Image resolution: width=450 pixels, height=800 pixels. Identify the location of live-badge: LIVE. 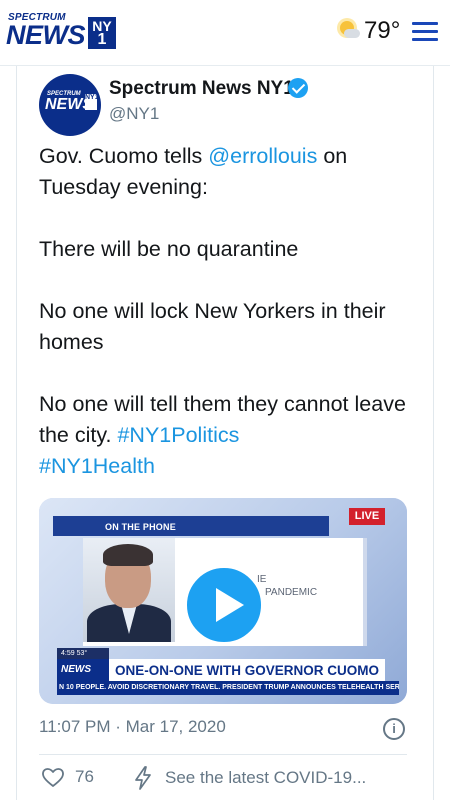
(367, 516).